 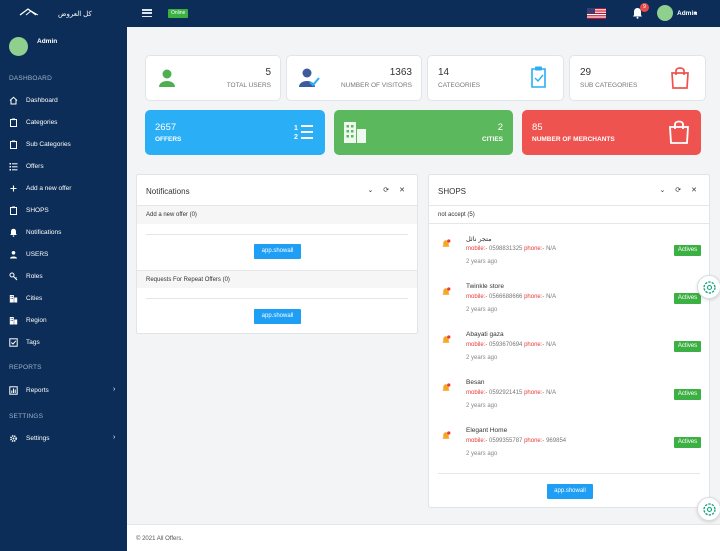 I want to click on assistant-icon, so click(x=709, y=287).